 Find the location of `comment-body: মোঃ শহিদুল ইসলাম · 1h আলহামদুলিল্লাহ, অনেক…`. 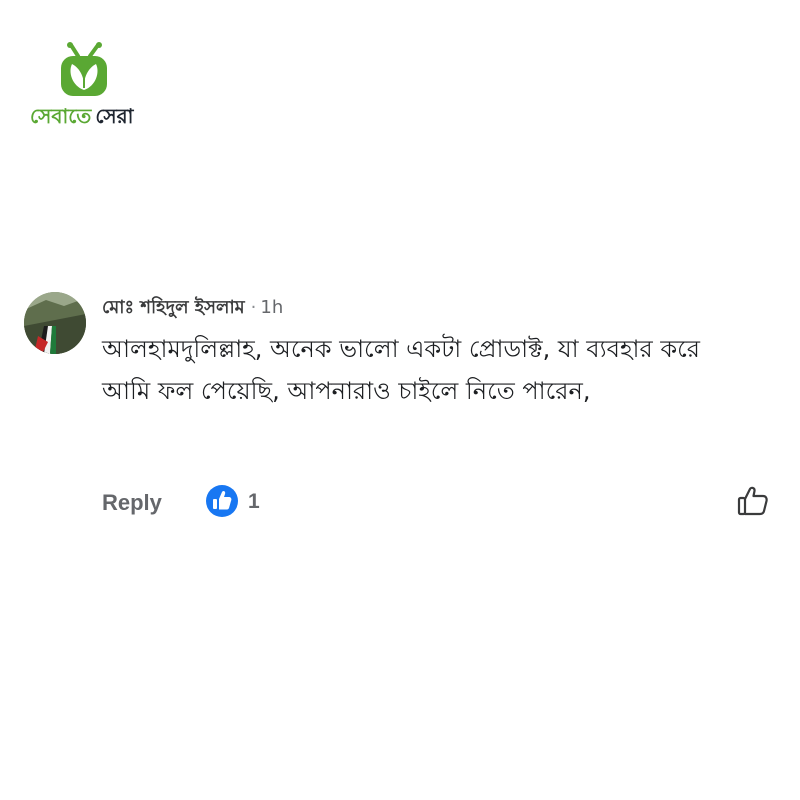

comment-body: মোঃ শহিদুল ইসলাম · 1h আলহামদুলিল্লাহ, অনেক… is located at coordinates (427, 353).